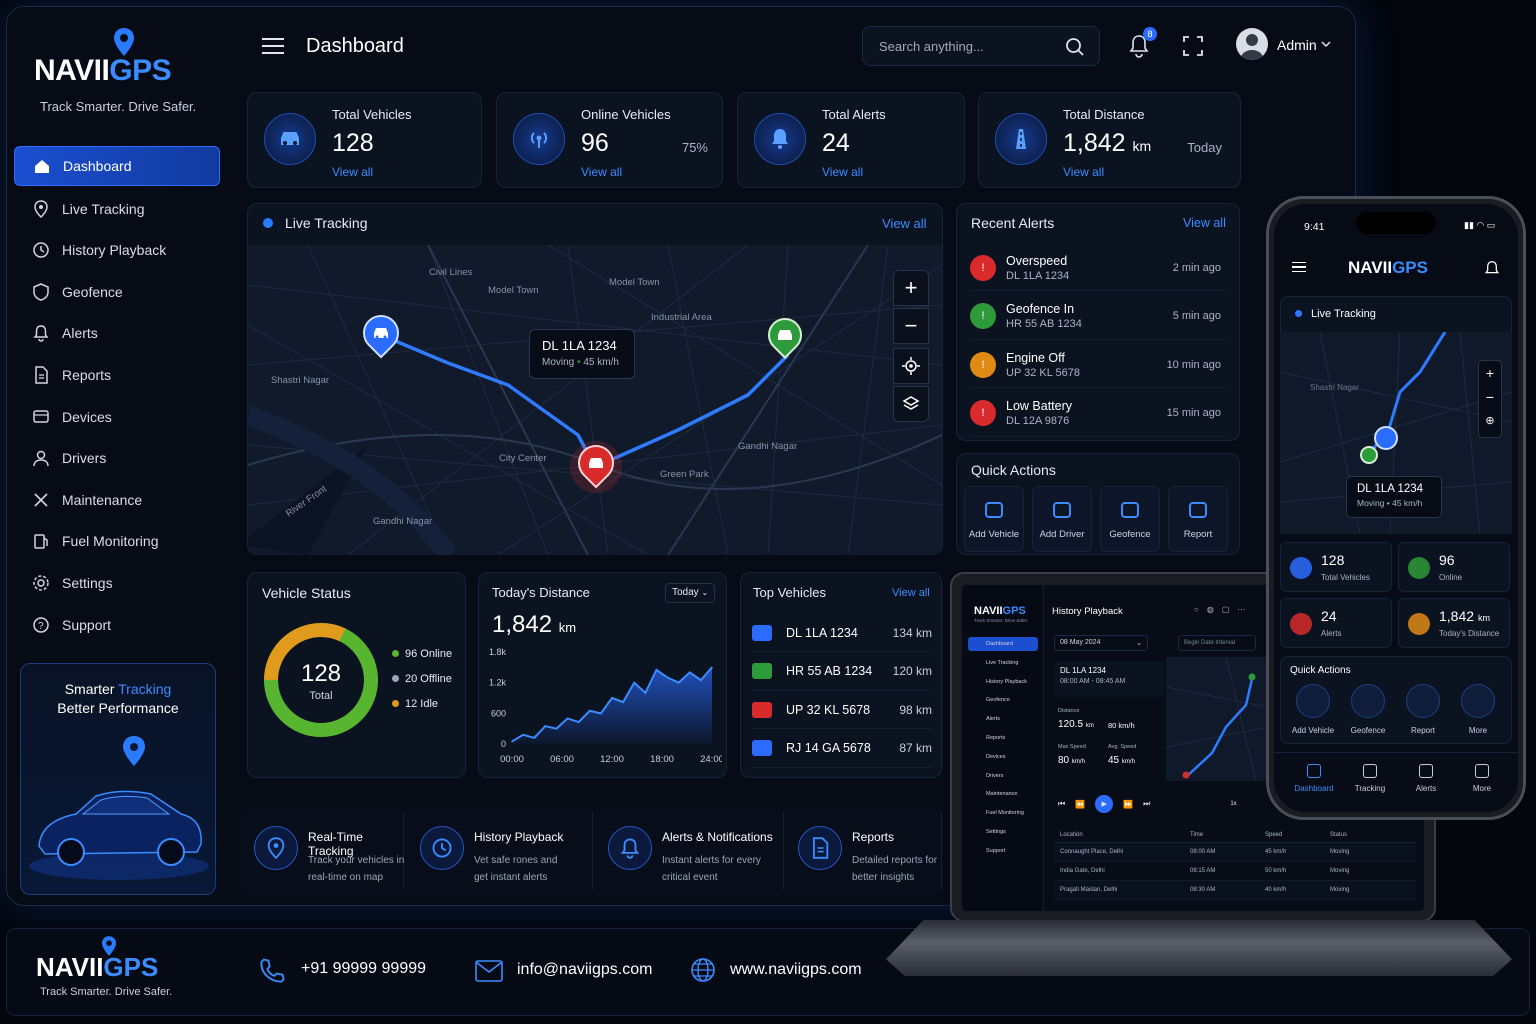 The width and height of the screenshot is (1536, 1024). What do you see at coordinates (842, 710) in the screenshot?
I see `top-vehicle-row: UP 32 KL 5678 98 km` at bounding box center [842, 710].